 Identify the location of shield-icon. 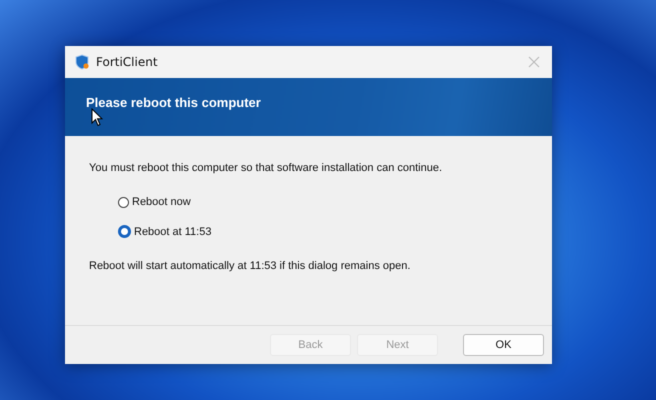
(82, 62).